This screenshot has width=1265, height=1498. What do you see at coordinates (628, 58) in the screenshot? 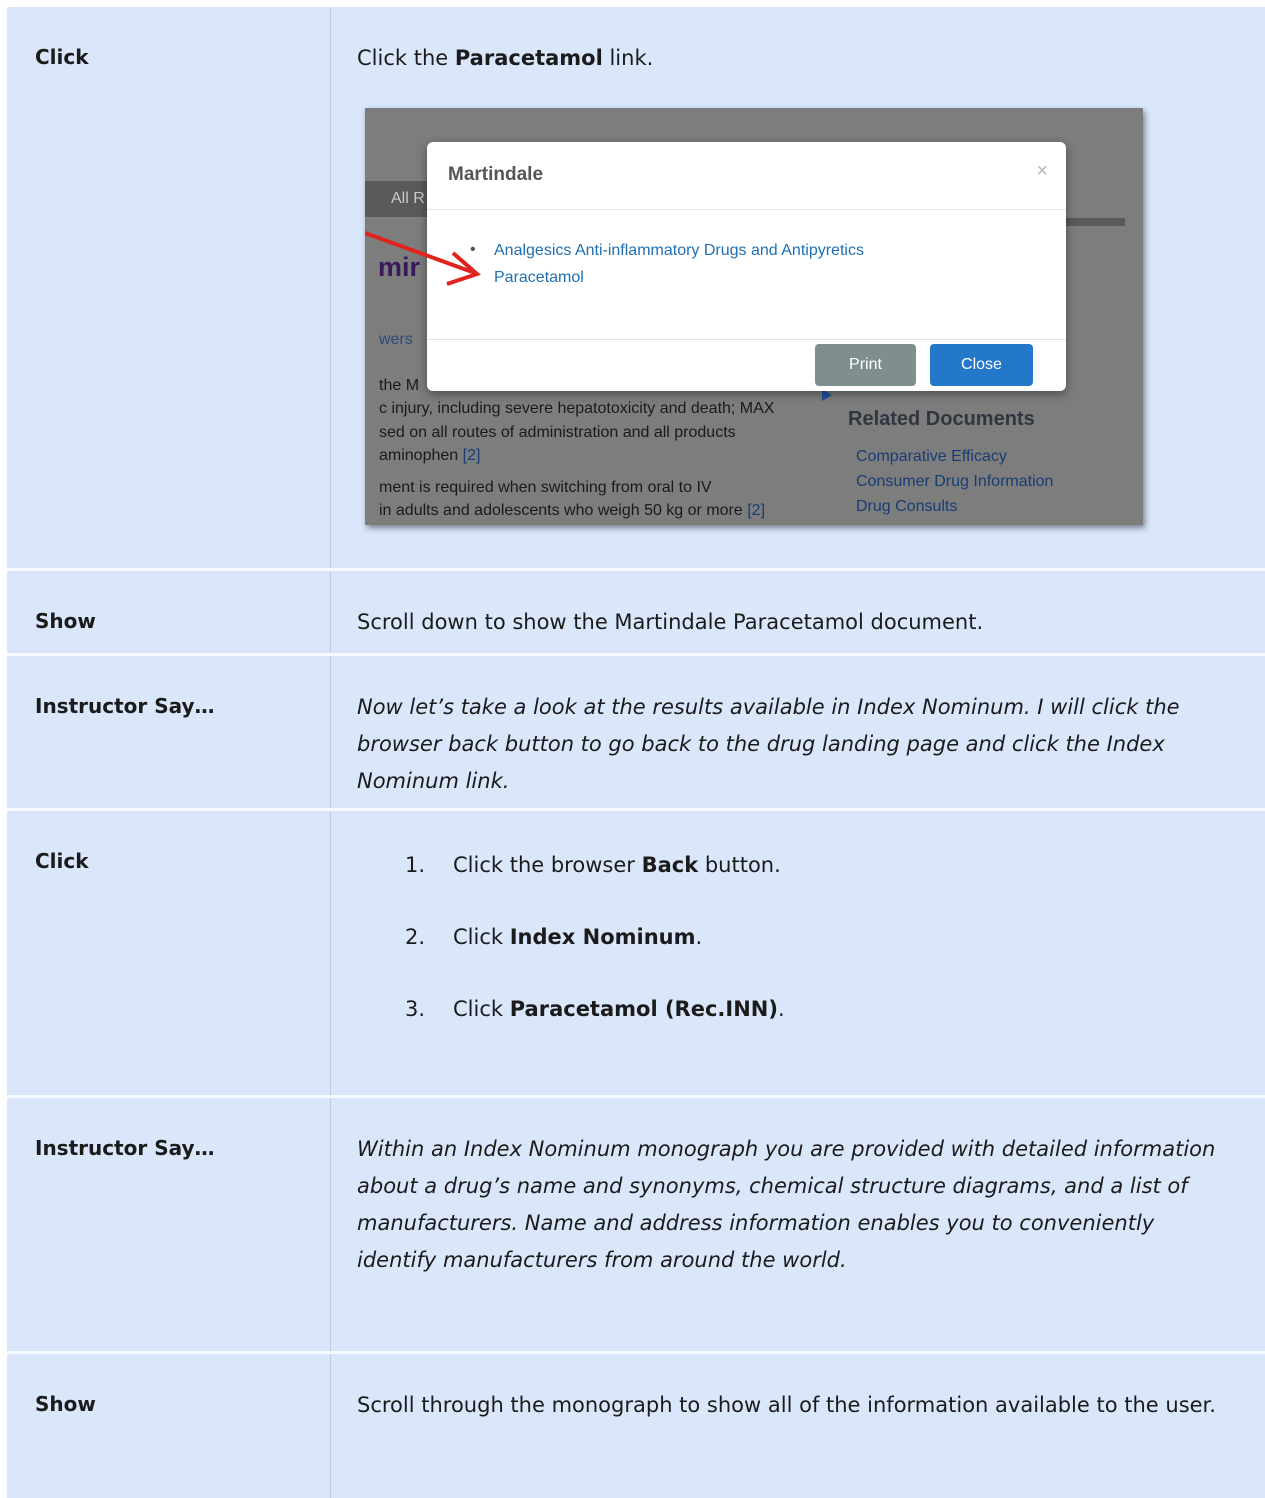
I see `instruction-text: link.` at bounding box center [628, 58].